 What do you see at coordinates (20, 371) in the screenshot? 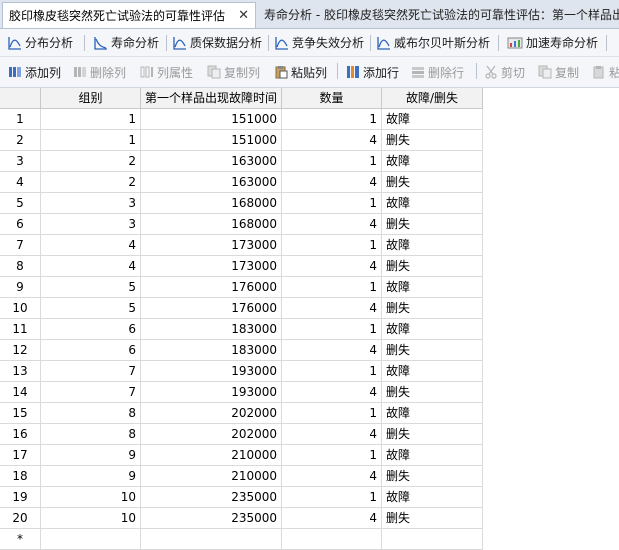
I see `row-number: 13` at bounding box center [20, 371].